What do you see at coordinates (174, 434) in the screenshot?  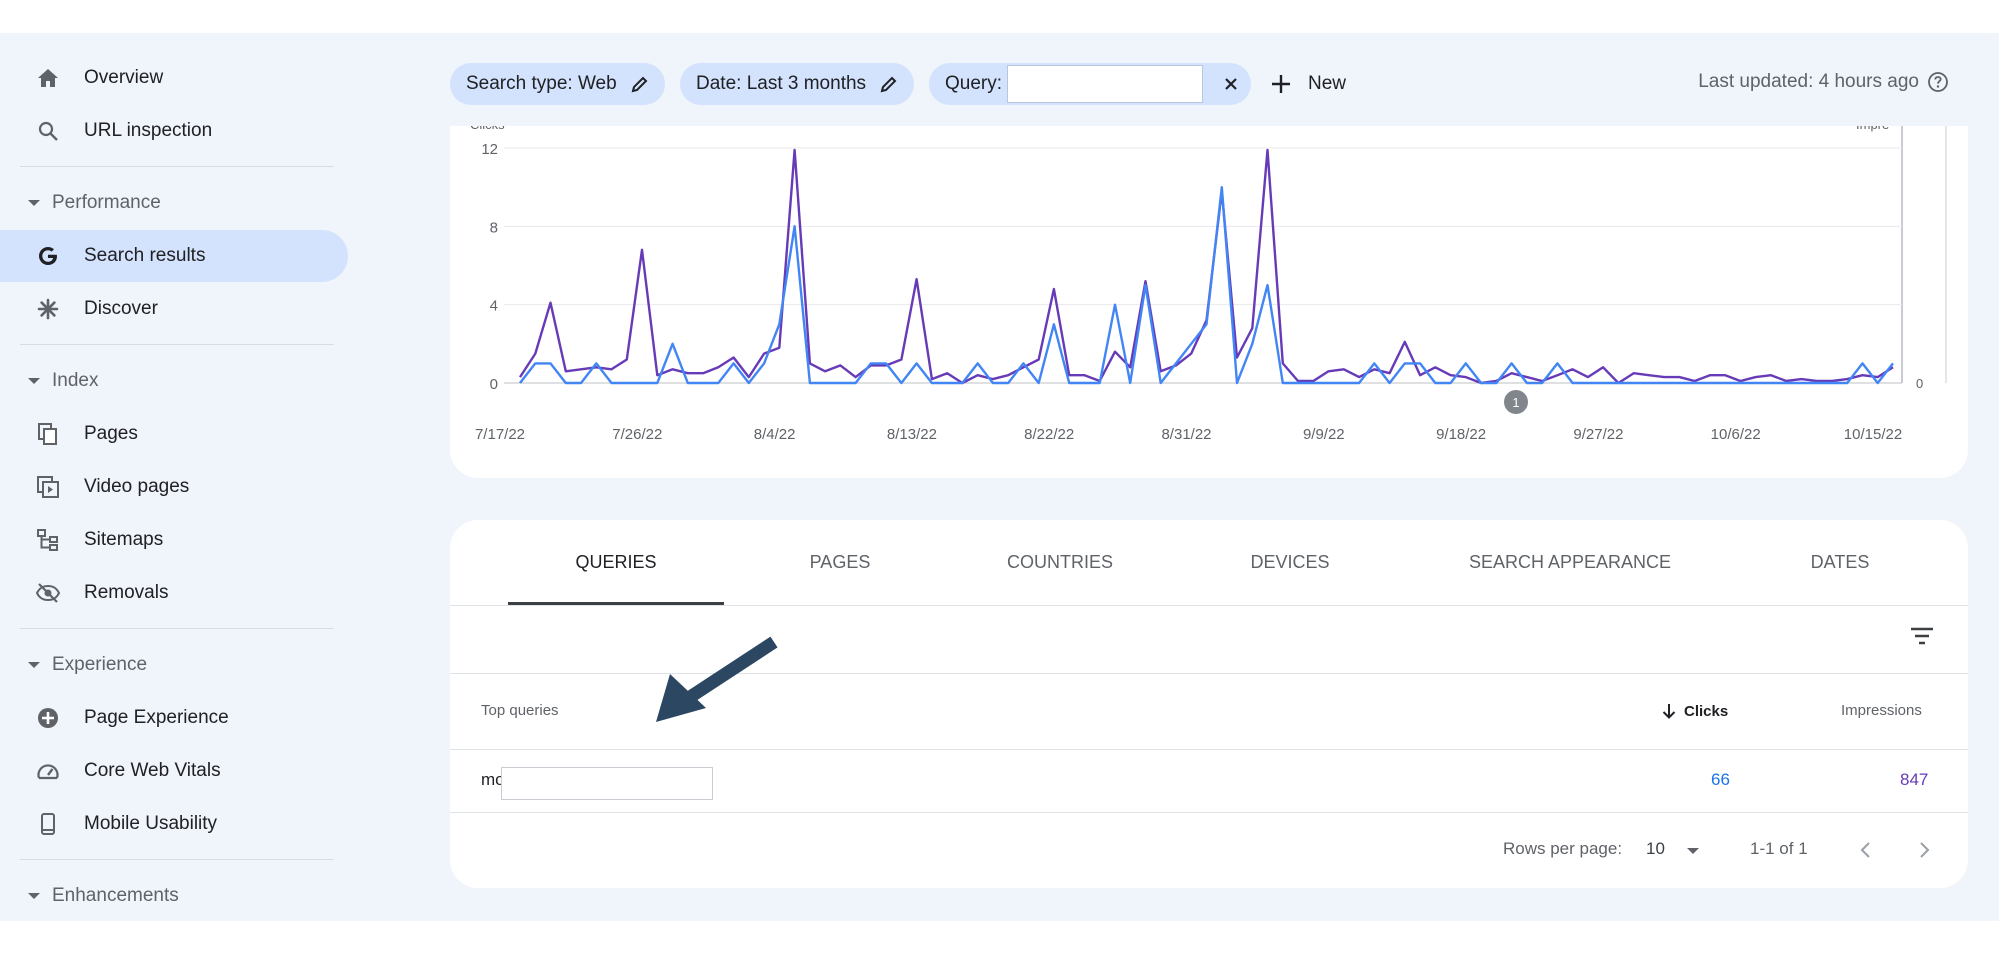 I see `sidebar-item-pages: Pages` at bounding box center [174, 434].